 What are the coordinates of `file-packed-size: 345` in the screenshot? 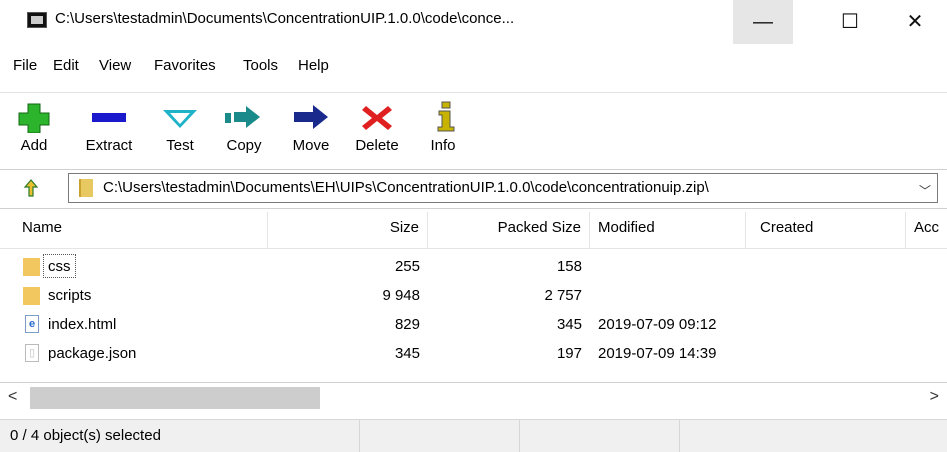 It's located at (569, 324).